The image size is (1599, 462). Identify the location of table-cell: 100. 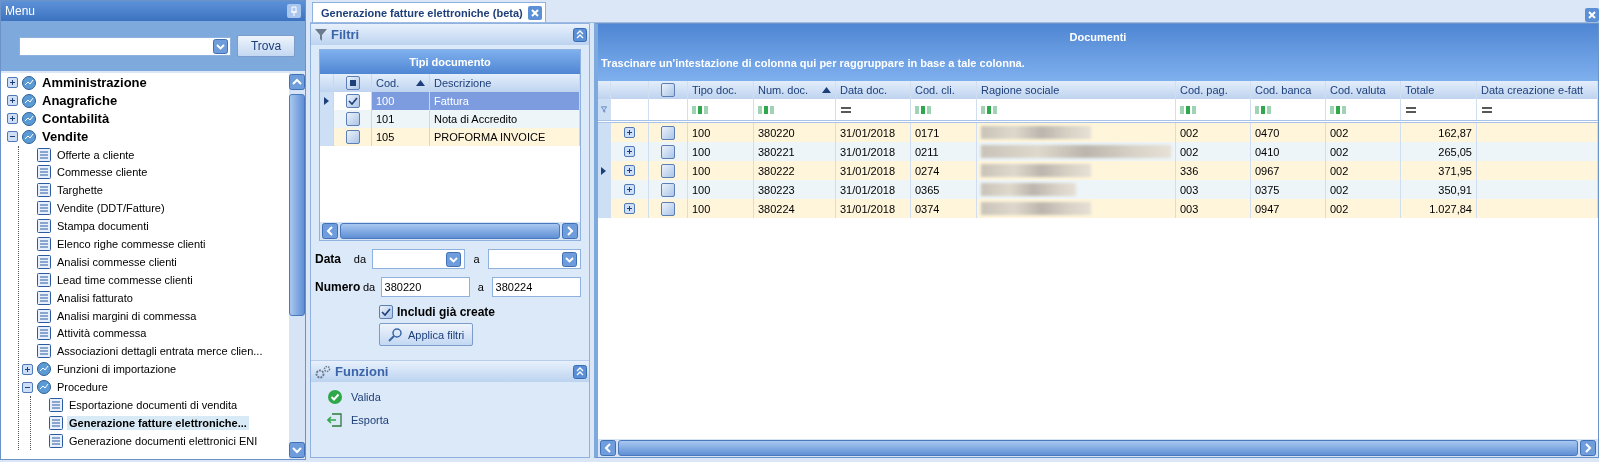
(721, 208).